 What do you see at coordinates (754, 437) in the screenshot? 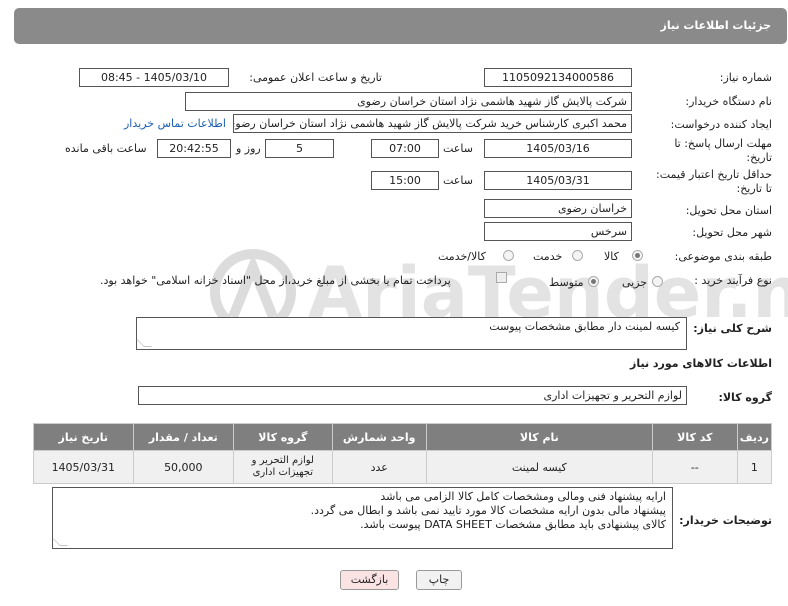
I see `col-header-row-number: ردیف` at bounding box center [754, 437].